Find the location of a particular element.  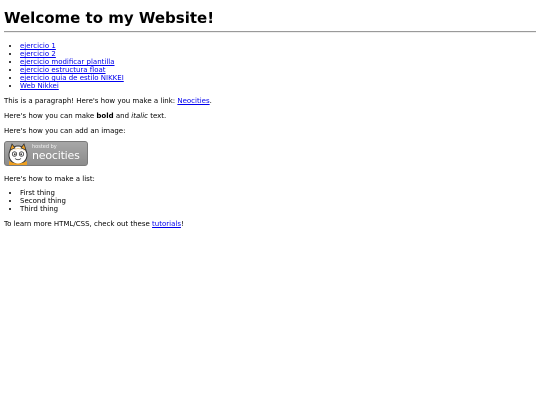

link-ejercicio-guia-estilo-nikkei: ejercicio guia de estilo NIKKEI is located at coordinates (72, 78).